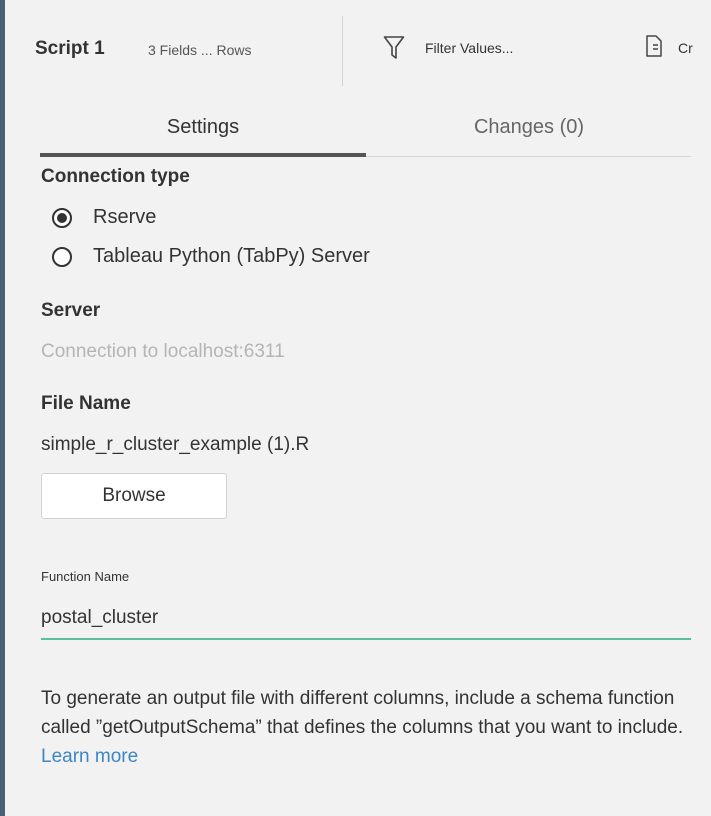 Image resolution: width=711 pixels, height=816 pixels. I want to click on server-heading: Server, so click(71, 310).